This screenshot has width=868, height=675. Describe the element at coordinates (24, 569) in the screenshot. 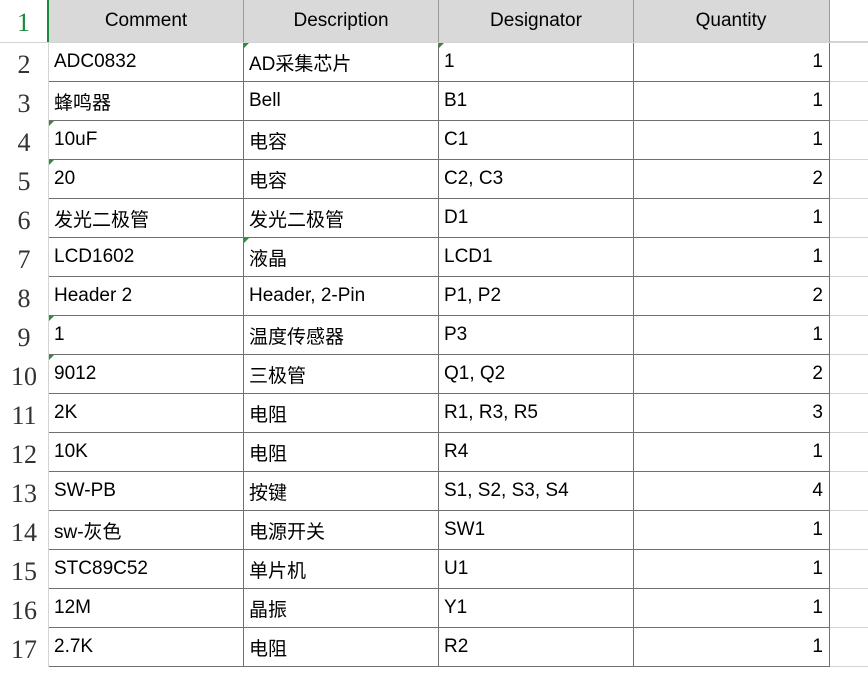

I see `row-number: 15` at that location.